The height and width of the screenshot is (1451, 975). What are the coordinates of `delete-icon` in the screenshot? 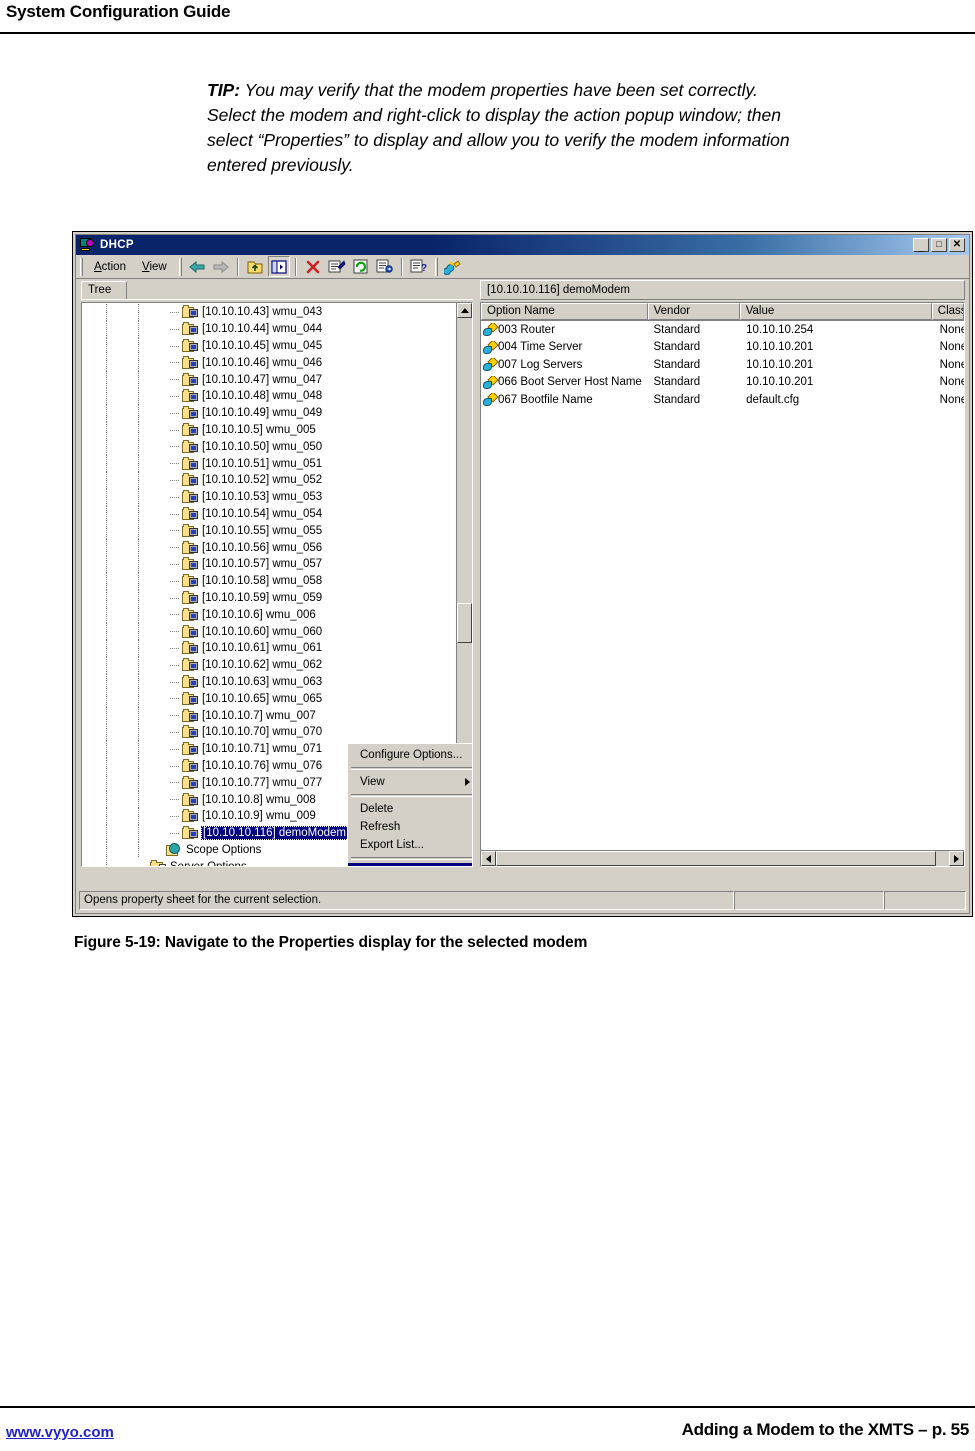 It's located at (313, 266).